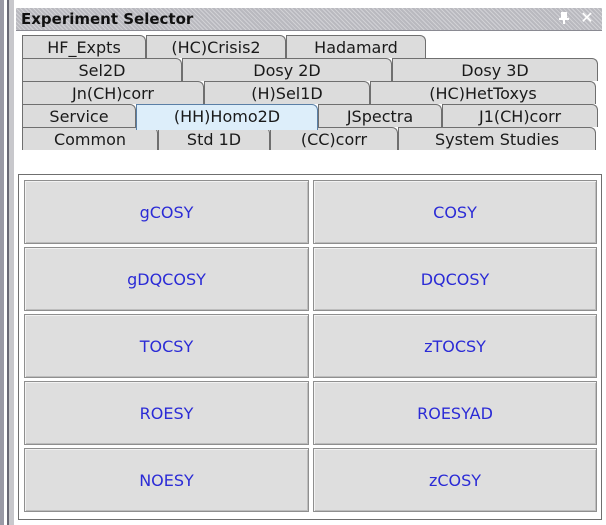  I want to click on tab-cc-corr: (CC)corr, so click(334, 138).